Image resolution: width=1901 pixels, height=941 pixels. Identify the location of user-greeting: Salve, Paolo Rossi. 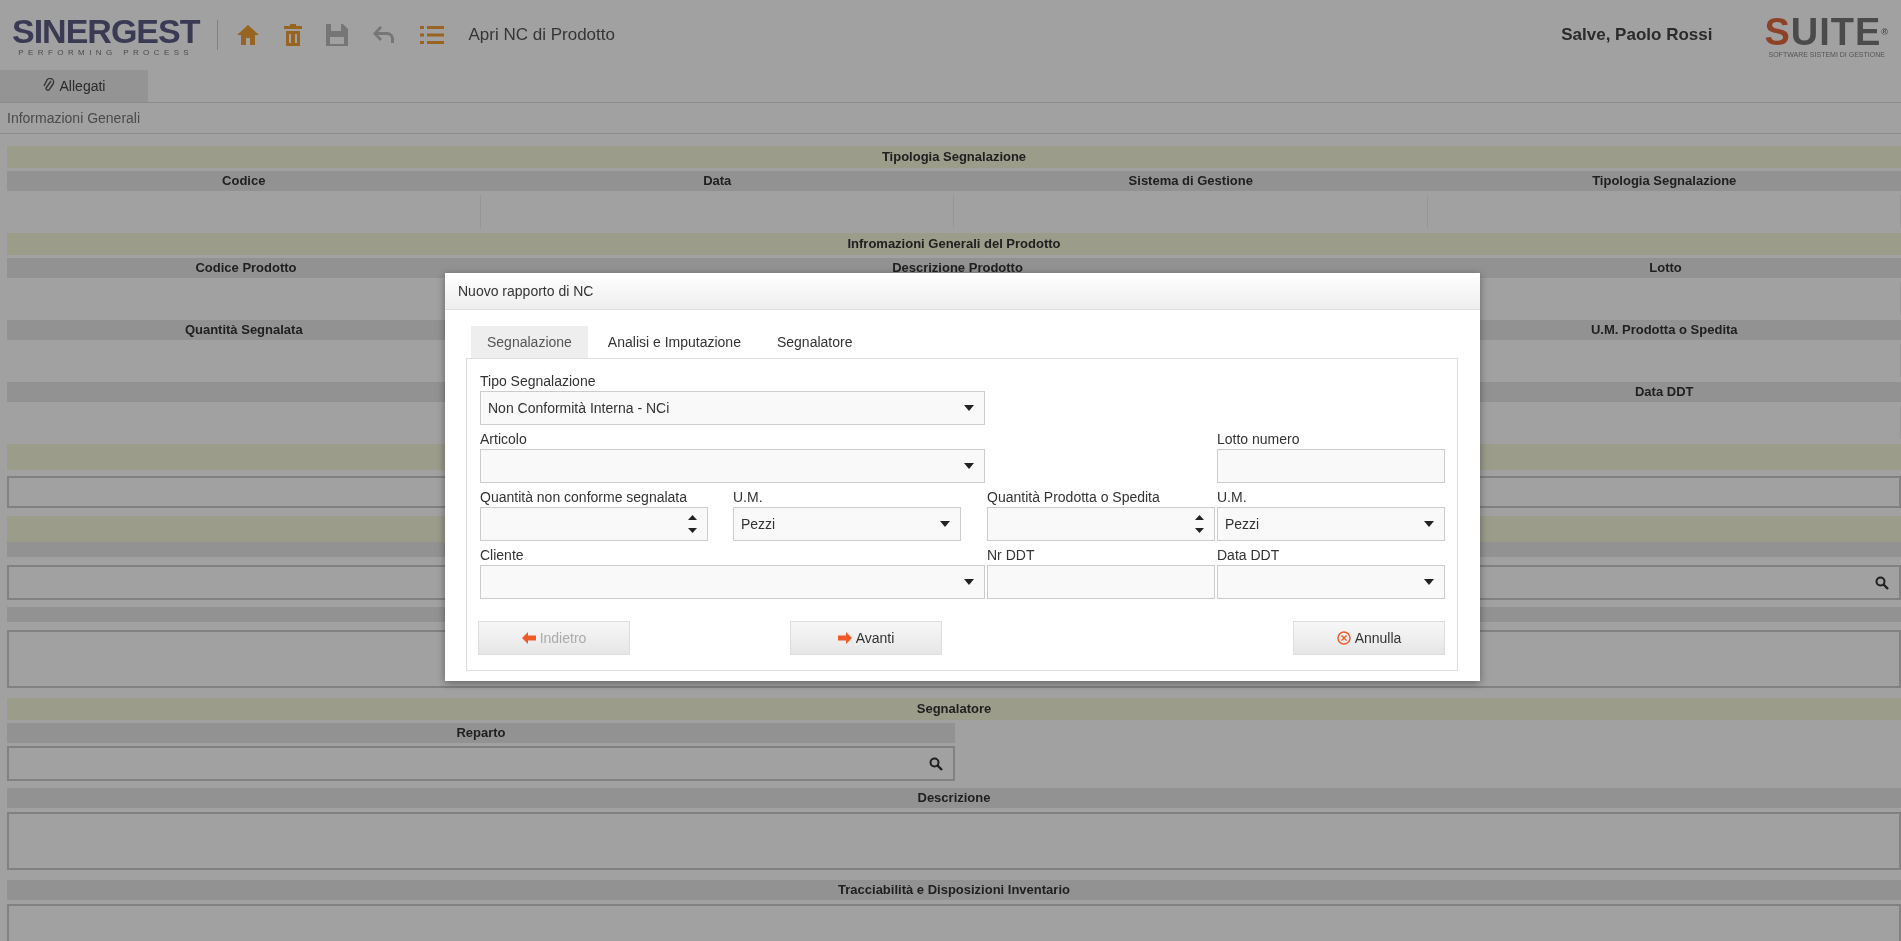
(1637, 35).